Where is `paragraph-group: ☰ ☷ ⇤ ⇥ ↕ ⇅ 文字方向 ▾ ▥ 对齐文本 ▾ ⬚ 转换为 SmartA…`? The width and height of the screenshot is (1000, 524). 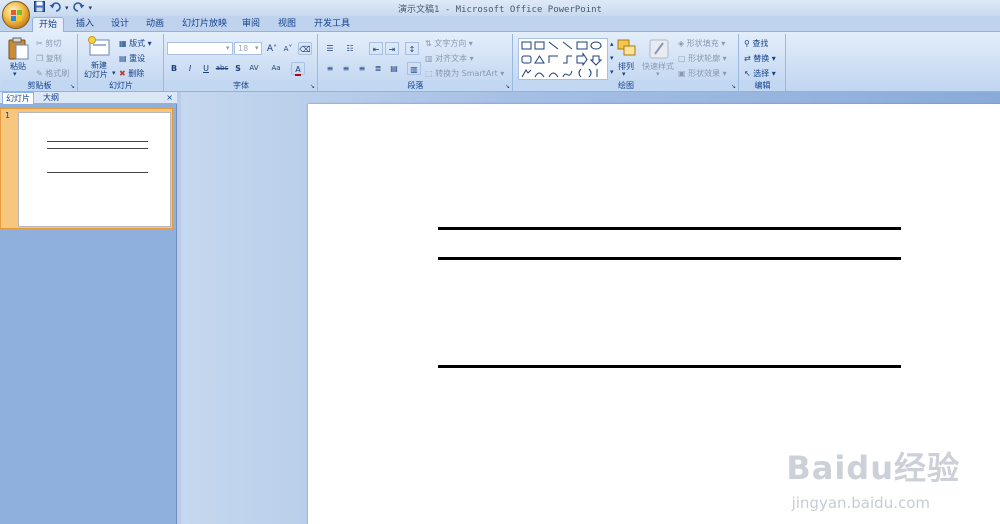
paragraph-group: ☰ ☷ ⇤ ⇥ ↕ ⇅ 文字方向 ▾ ▥ 对齐文本 ▾ ⬚ 转换为 SmartA… is located at coordinates (416, 62).